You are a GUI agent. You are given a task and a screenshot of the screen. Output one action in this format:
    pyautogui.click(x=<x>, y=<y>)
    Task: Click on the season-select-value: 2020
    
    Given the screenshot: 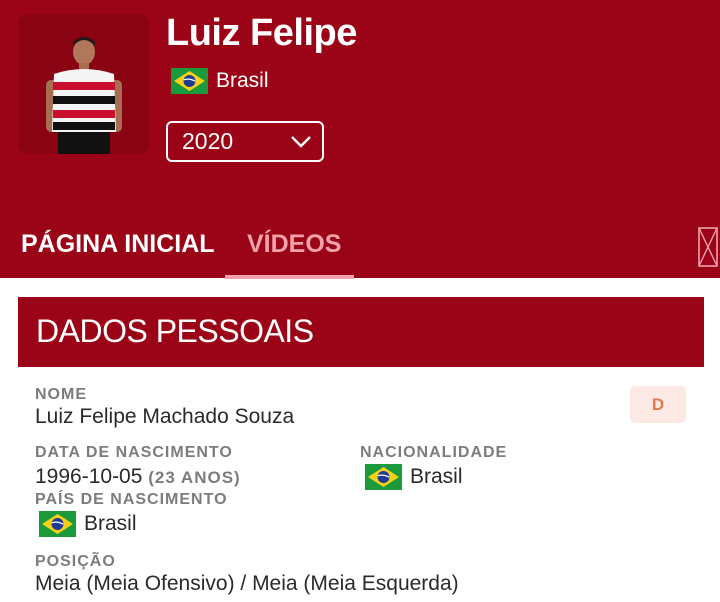 What is the action you would take?
    pyautogui.click(x=208, y=141)
    